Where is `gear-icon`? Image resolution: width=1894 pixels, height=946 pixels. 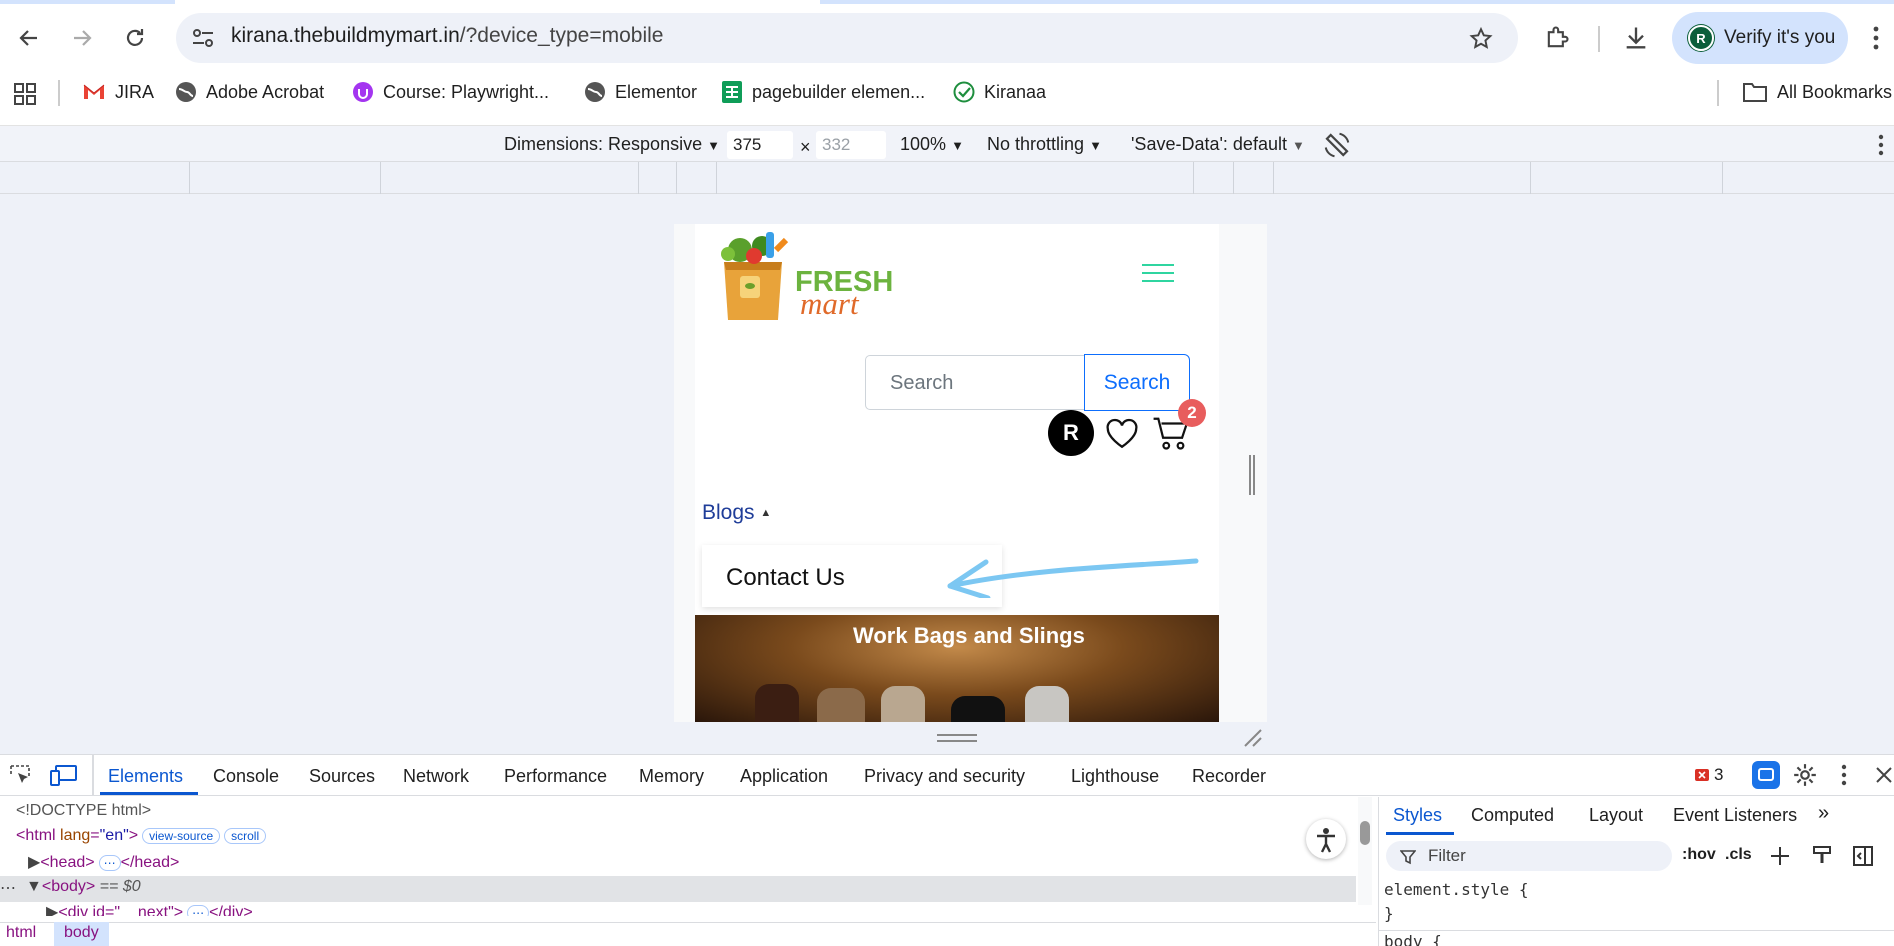
gear-icon is located at coordinates (1805, 775).